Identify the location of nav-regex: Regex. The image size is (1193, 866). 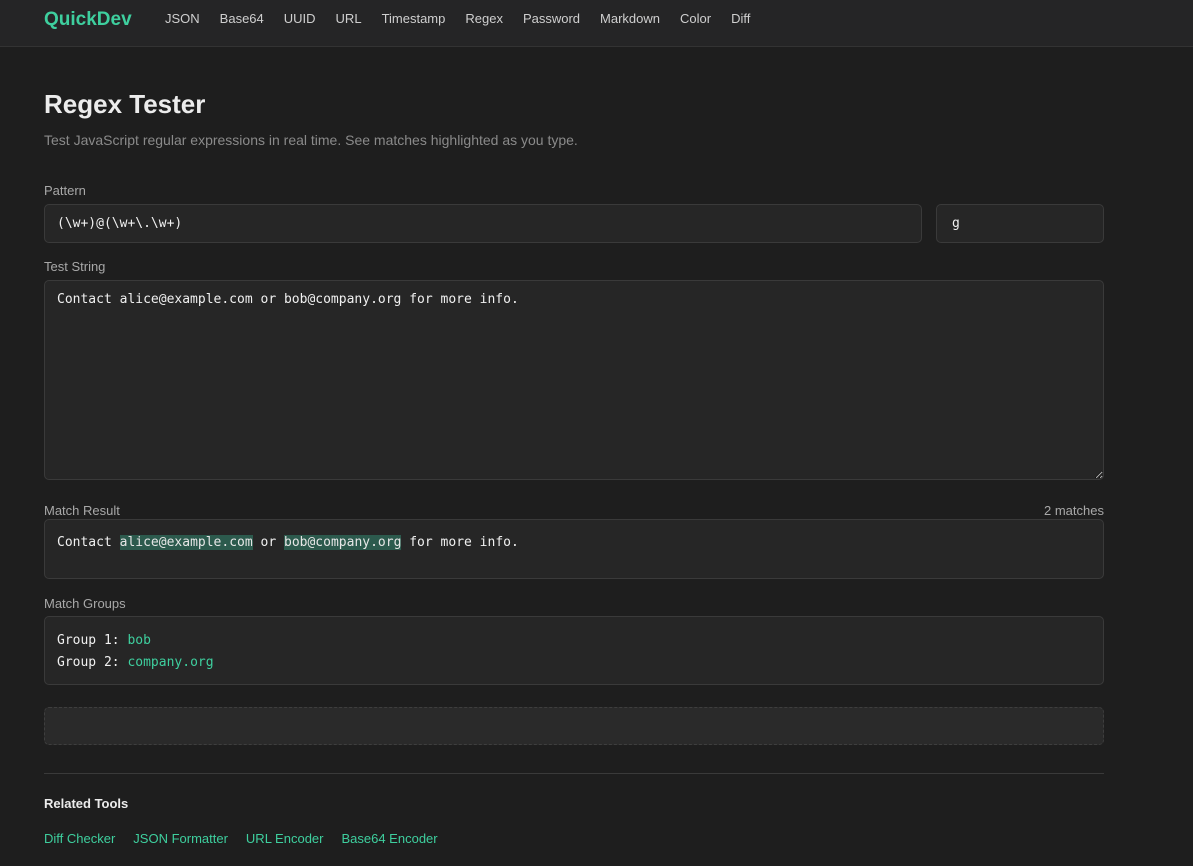
(484, 19).